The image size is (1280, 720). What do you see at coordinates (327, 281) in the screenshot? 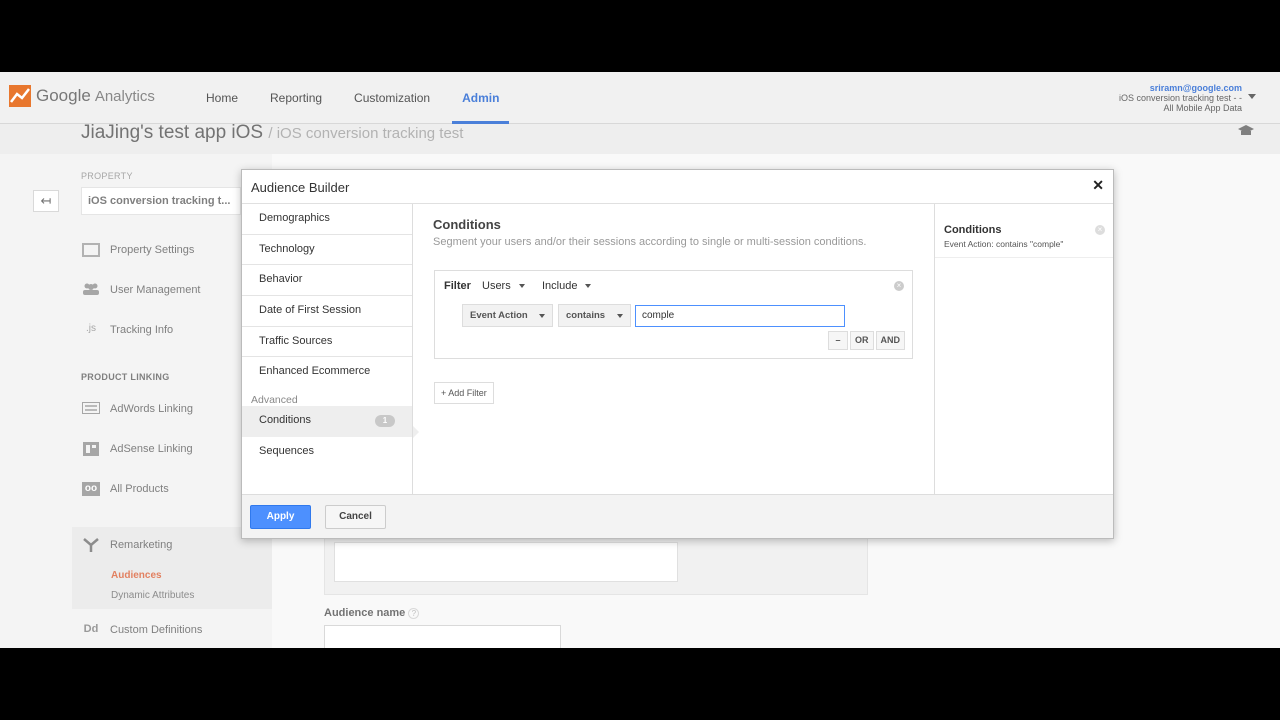
I see `nav-behavior: Behavior` at bounding box center [327, 281].